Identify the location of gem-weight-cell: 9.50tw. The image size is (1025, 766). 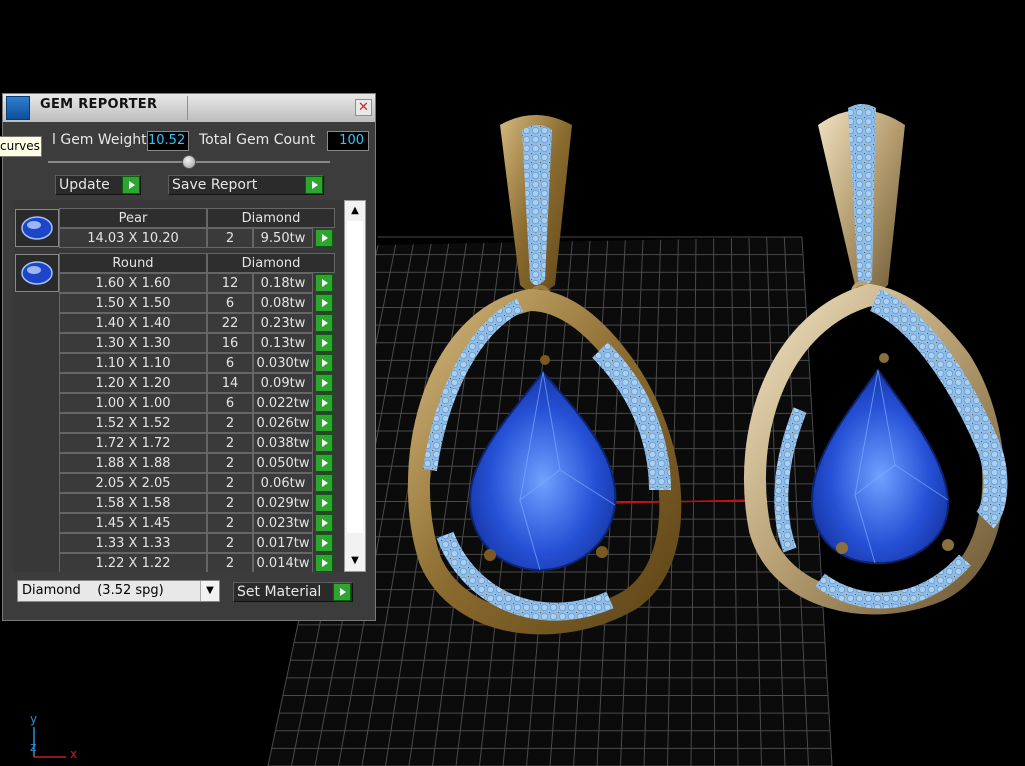
(283, 238).